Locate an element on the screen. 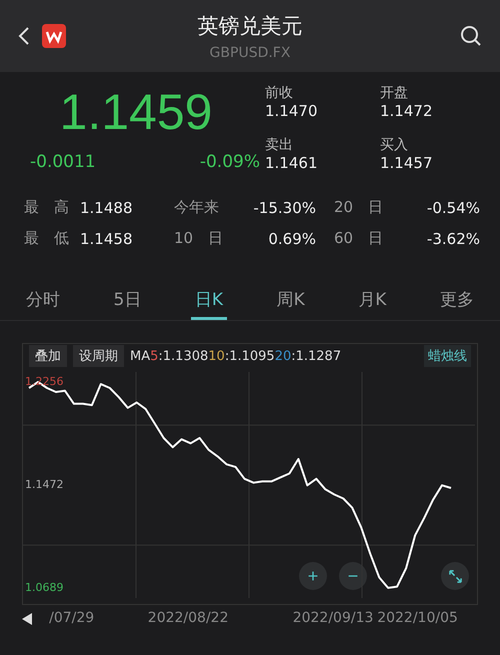 This screenshot has height=655, width=500. stat-value: -0.54% is located at coordinates (453, 207).